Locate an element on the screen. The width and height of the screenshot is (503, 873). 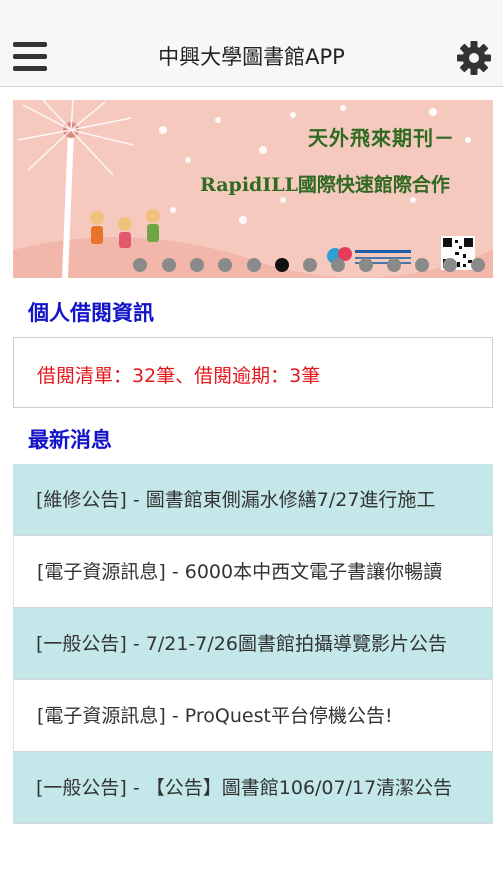
page-title: 中興大學圖書館APP is located at coordinates (251, 57).